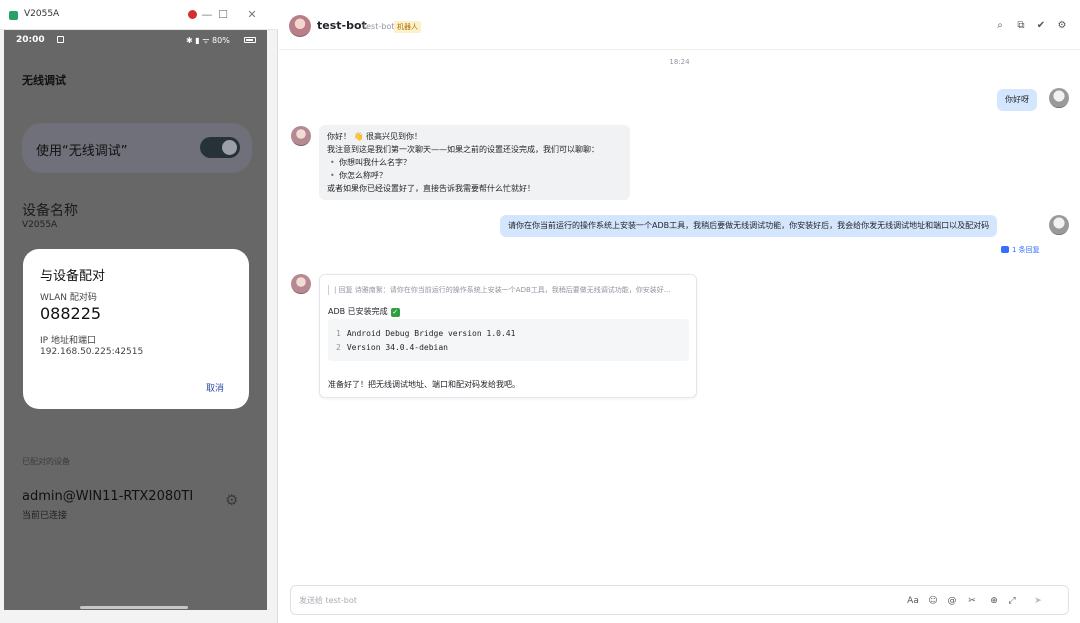 The image size is (1080, 623). Describe the element at coordinates (135, 41) in the screenshot. I see `status-bar: 20:00 ✱ ▮ ᯤ 80%` at that location.